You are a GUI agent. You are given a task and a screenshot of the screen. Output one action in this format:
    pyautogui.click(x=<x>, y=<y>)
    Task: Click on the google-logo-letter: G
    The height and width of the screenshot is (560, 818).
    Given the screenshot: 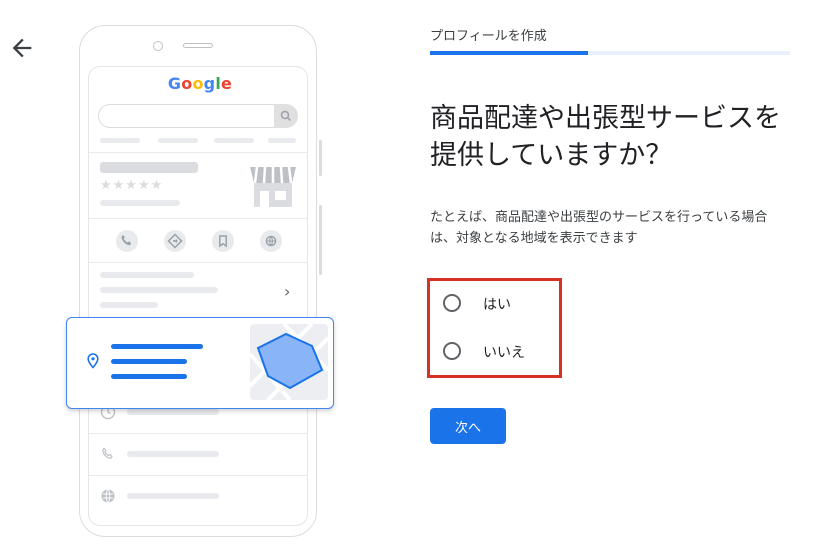 What is the action you would take?
    pyautogui.click(x=174, y=83)
    